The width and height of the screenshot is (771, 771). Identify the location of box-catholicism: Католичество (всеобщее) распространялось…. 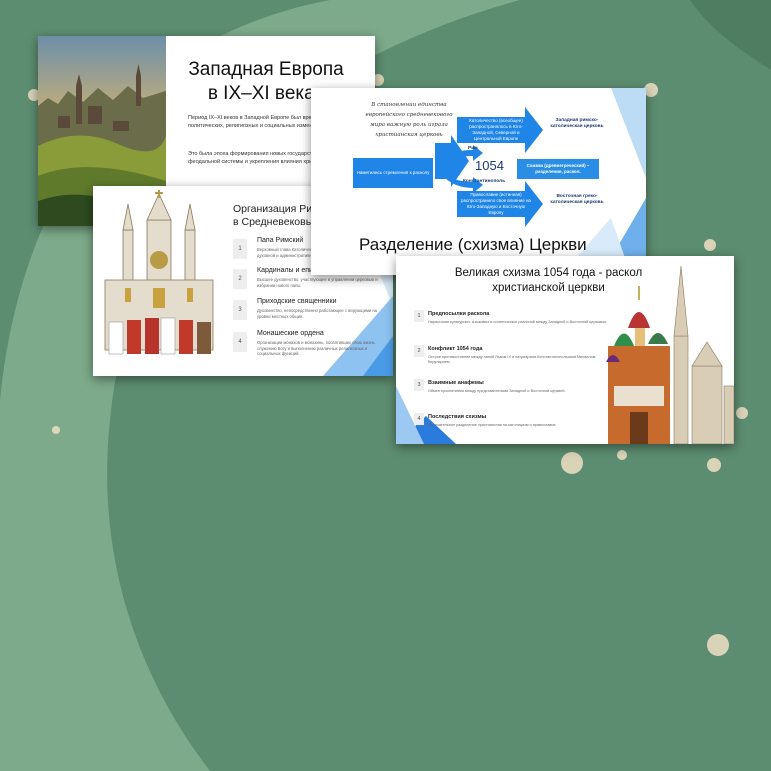
(496, 129).